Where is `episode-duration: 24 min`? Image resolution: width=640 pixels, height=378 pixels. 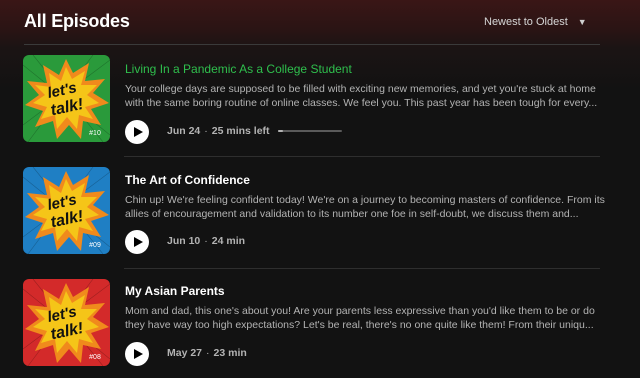 episode-duration: 24 min is located at coordinates (228, 241).